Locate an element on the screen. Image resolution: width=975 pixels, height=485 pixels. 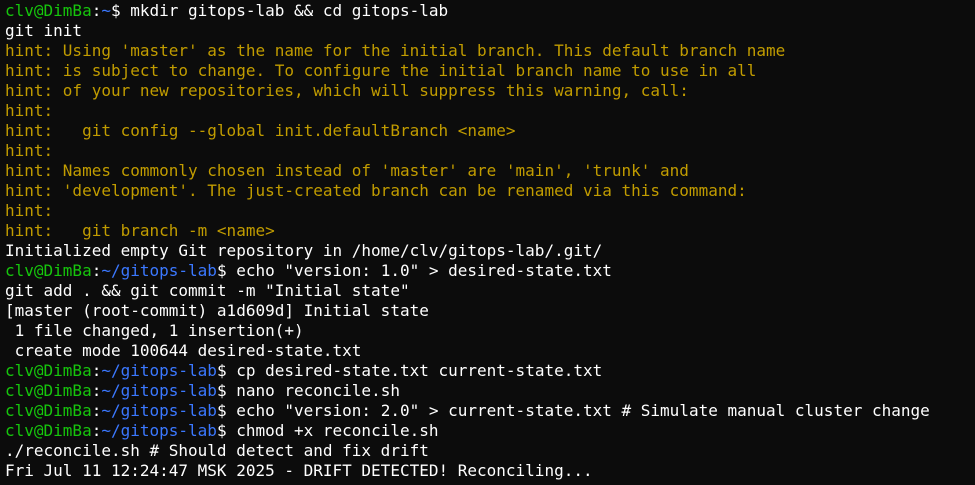
command-text: echo "version: 1.0" > desired-state.txt is located at coordinates (424, 270).